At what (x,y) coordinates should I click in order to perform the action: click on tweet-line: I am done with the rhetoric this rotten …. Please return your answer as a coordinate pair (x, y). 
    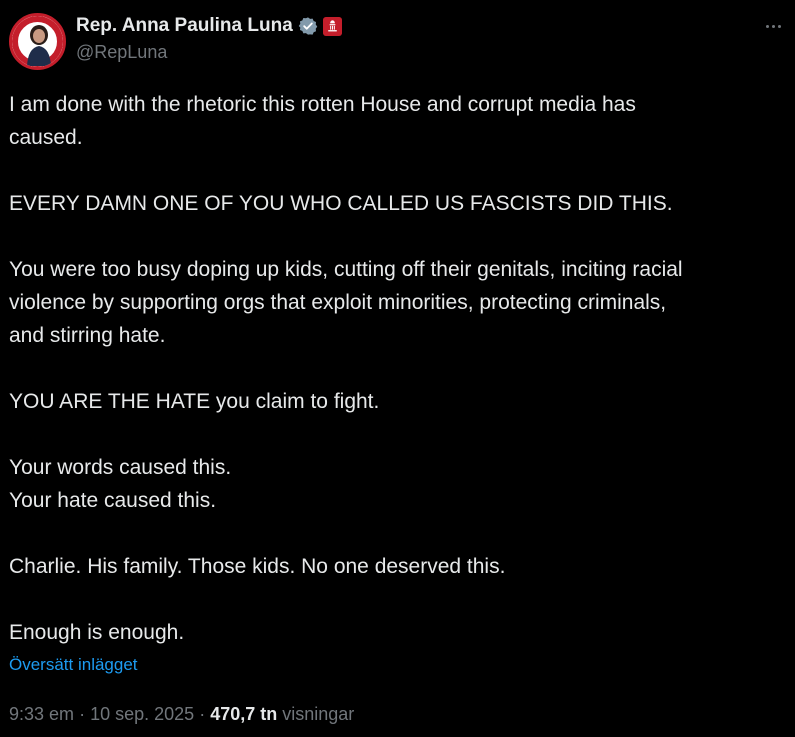
    Looking at the image, I should click on (322, 104).